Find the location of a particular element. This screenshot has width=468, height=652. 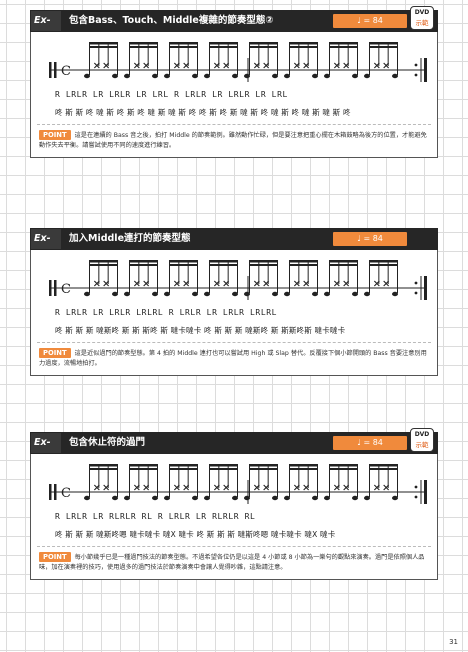

example-header: Ex-28 加入Middle連打的節奏型態 ♩ = 84 is located at coordinates (234, 246).